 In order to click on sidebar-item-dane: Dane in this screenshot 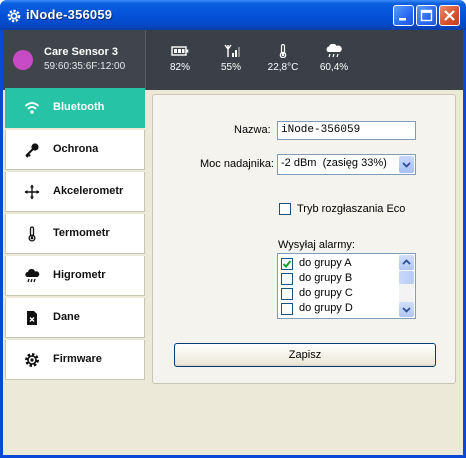, I will do `click(75, 318)`.